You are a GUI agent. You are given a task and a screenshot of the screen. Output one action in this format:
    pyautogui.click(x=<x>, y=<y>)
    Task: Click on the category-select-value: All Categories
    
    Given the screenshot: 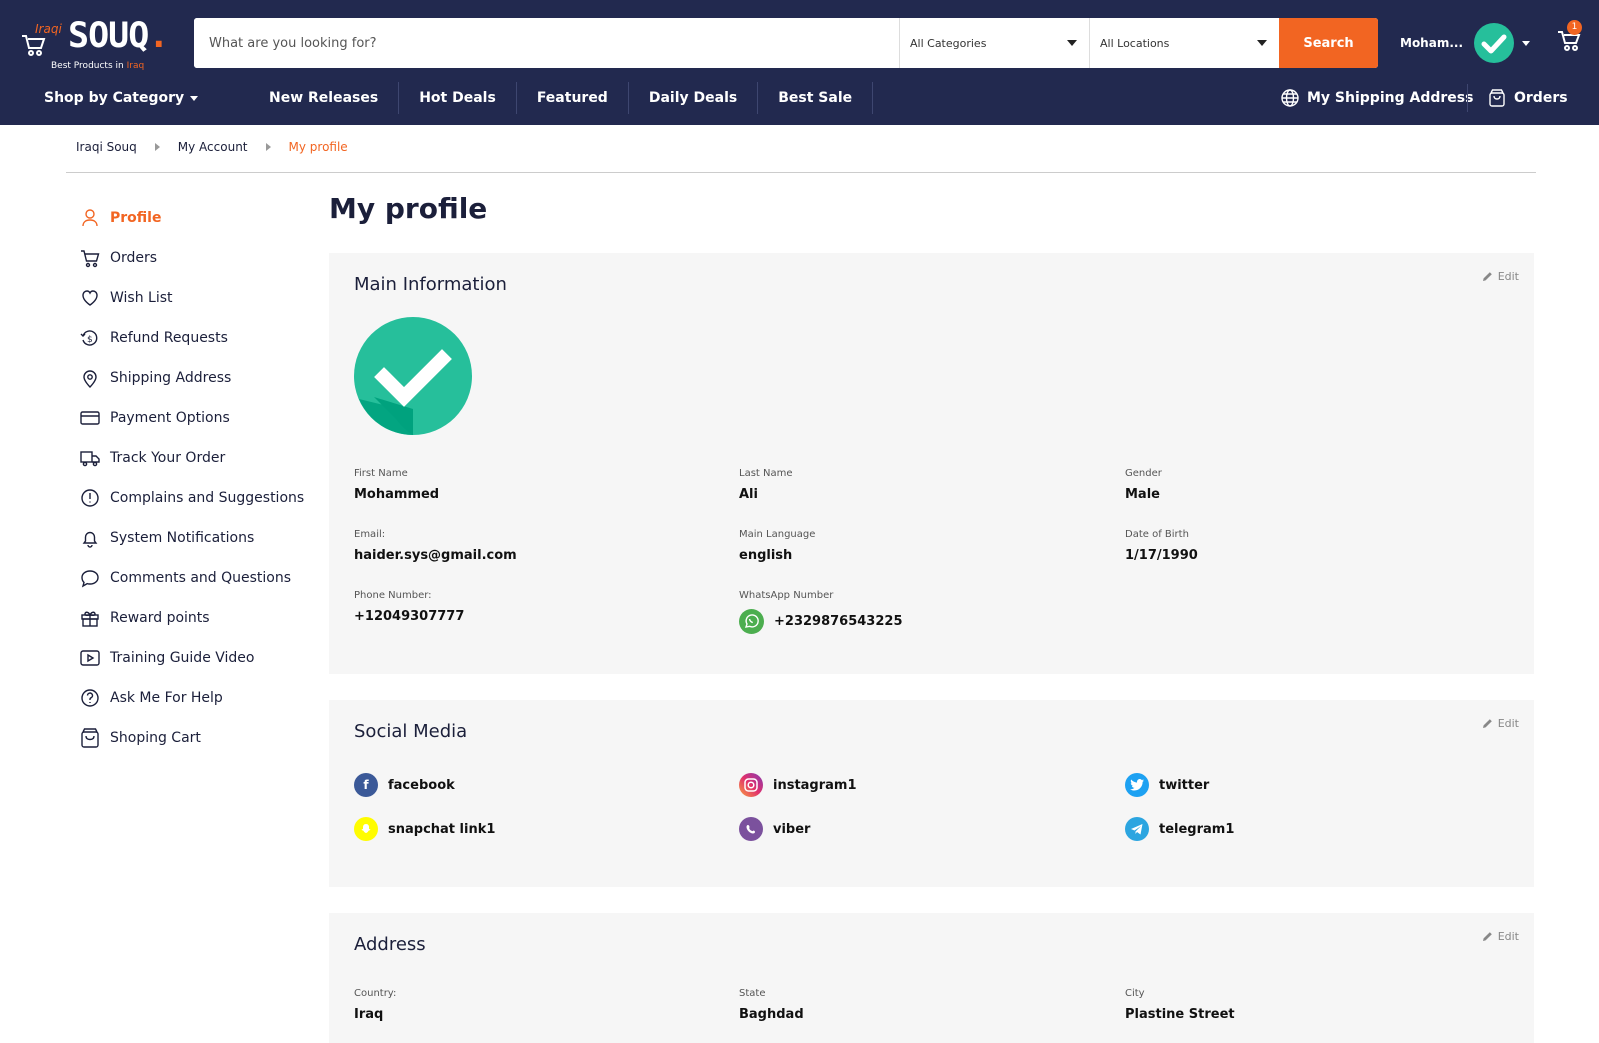 What is the action you would take?
    pyautogui.click(x=948, y=43)
    